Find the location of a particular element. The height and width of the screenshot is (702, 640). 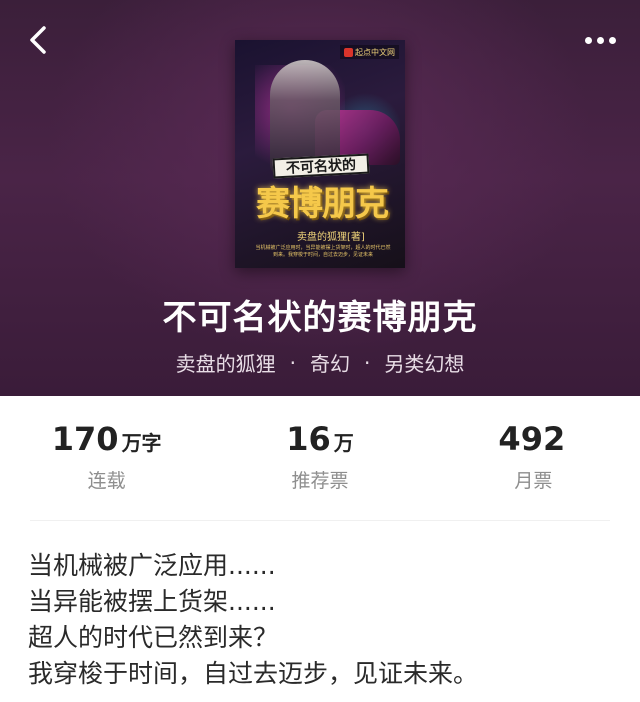

stat-unit: 万 is located at coordinates (343, 443).